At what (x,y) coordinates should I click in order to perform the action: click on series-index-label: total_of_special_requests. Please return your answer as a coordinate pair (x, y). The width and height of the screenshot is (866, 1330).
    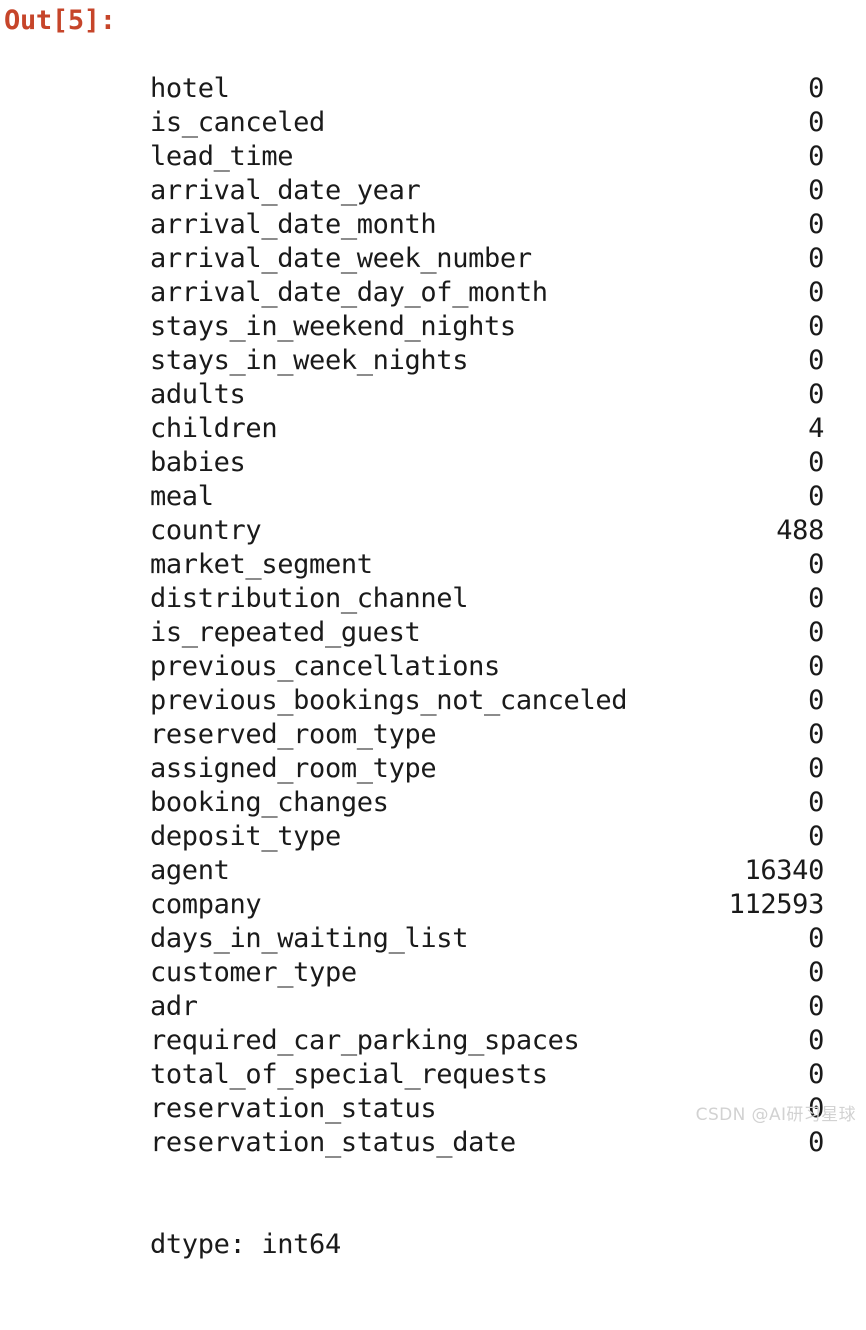
    Looking at the image, I should click on (349, 1074).